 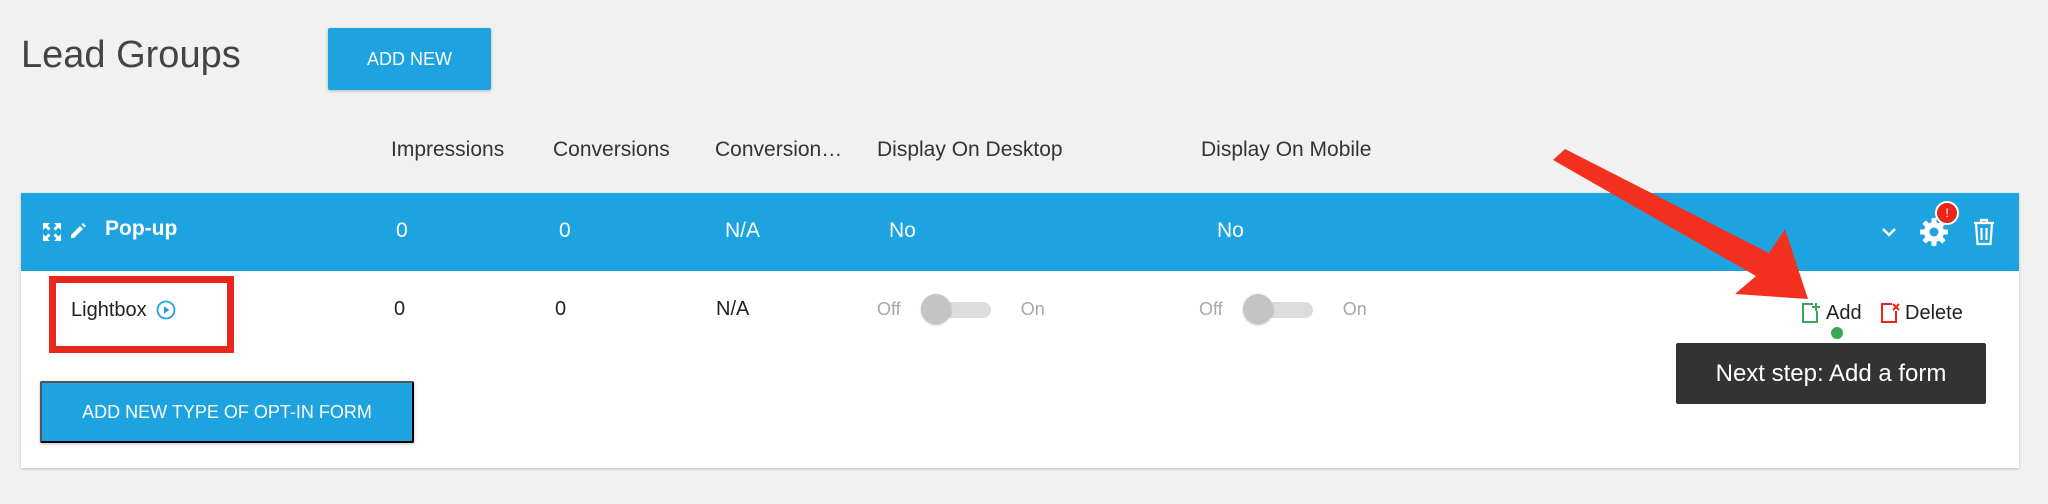 What do you see at coordinates (1286, 150) in the screenshot?
I see `column-header-display-mobile: Display On Mobile` at bounding box center [1286, 150].